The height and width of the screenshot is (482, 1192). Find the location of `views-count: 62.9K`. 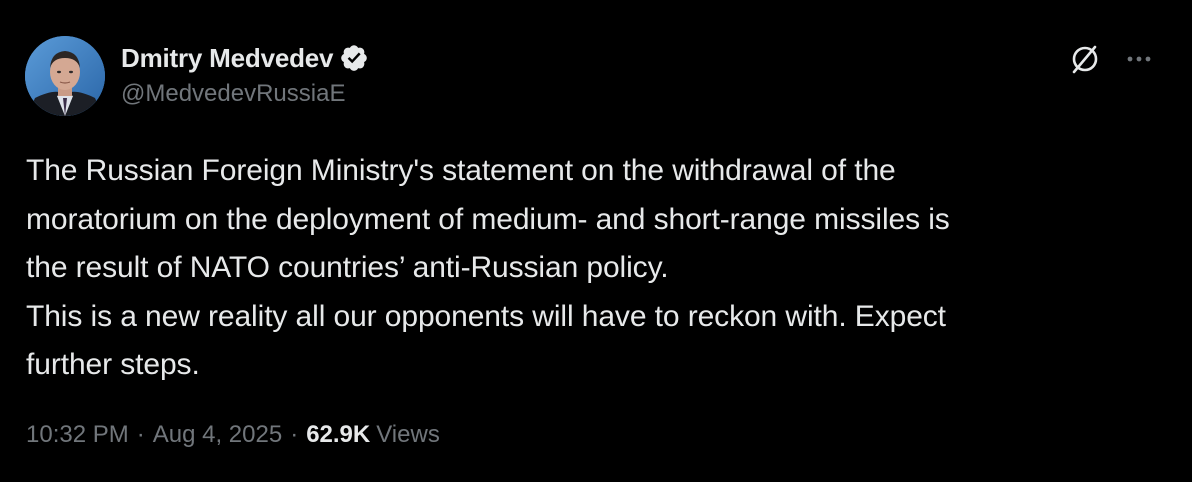

views-count: 62.9K is located at coordinates (338, 435).